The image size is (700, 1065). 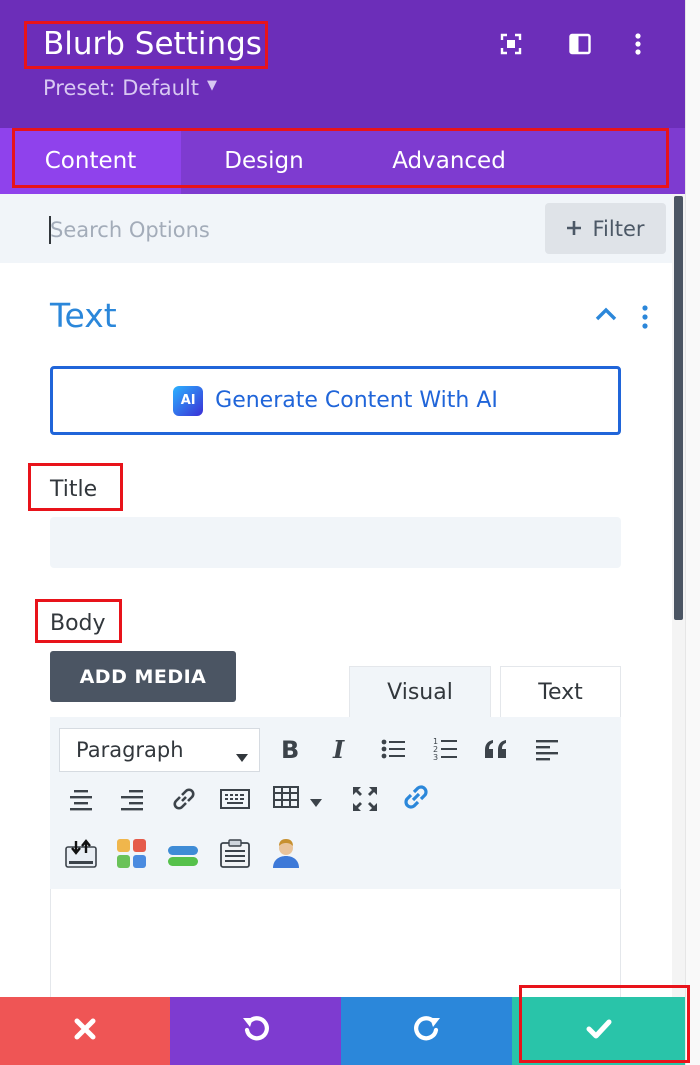 I want to click on tab-design: Design, so click(x=264, y=161).